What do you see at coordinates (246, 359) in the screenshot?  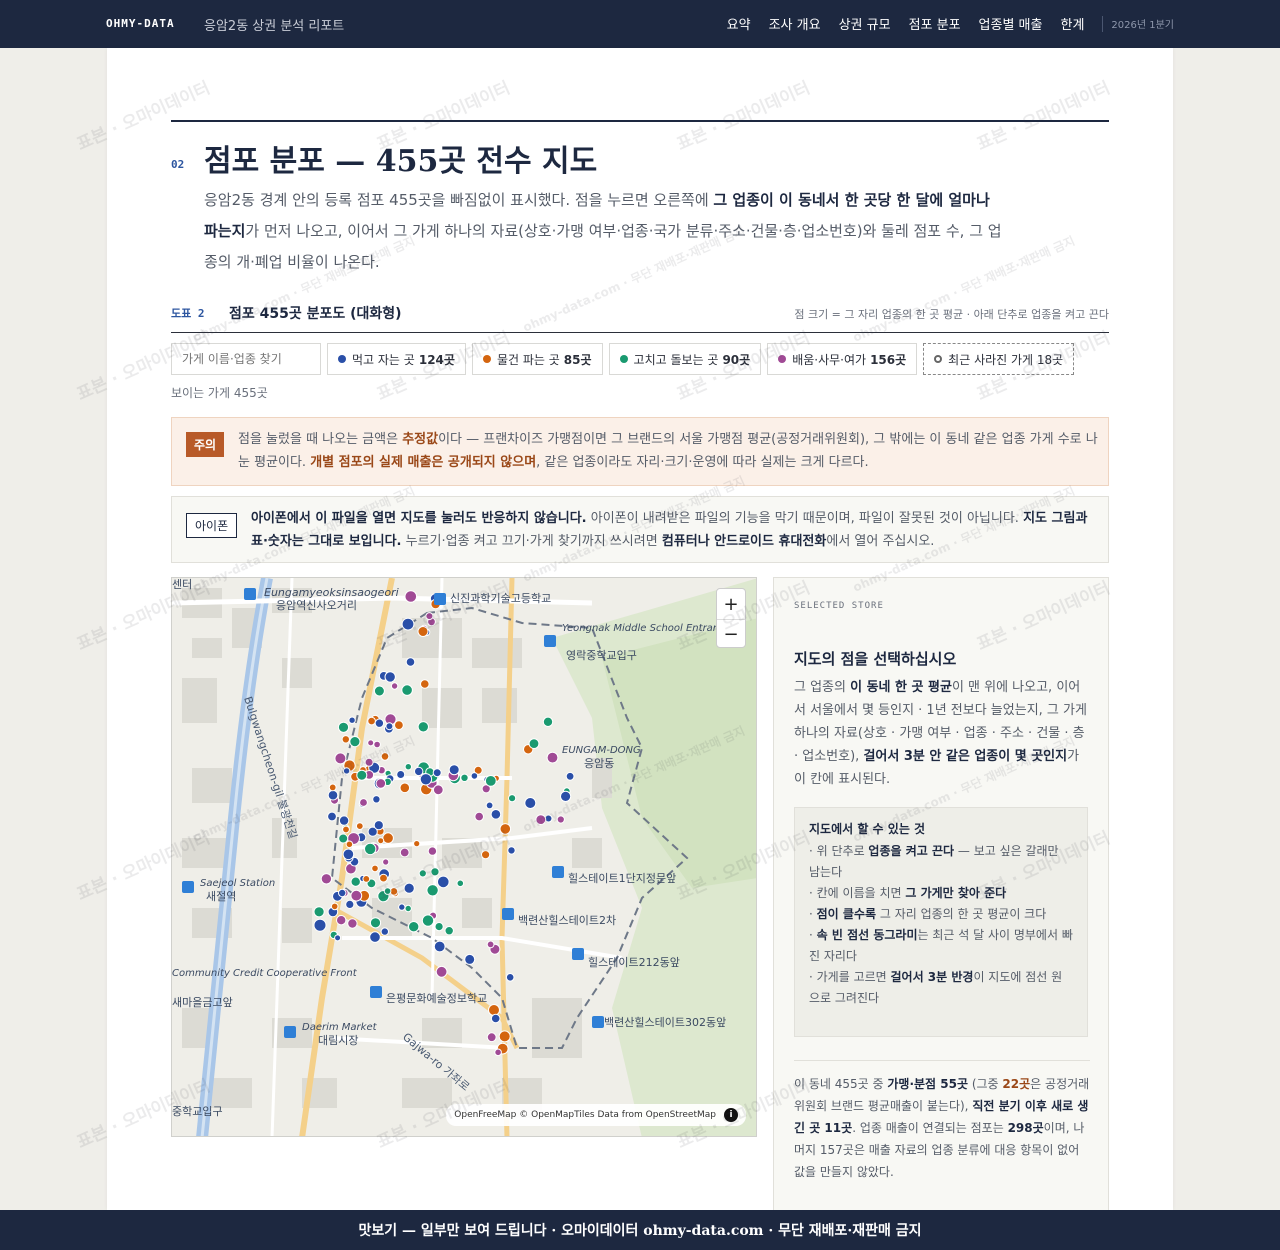 I see `store-search-input` at bounding box center [246, 359].